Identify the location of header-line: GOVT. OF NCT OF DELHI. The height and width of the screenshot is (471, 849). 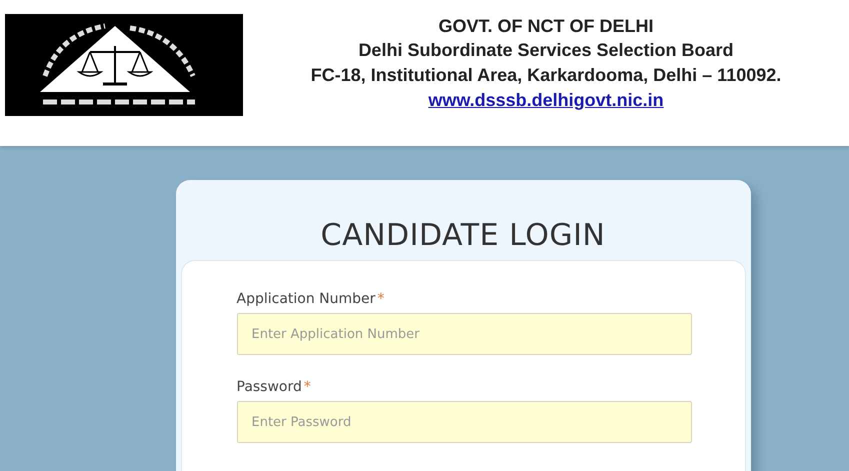
(546, 26).